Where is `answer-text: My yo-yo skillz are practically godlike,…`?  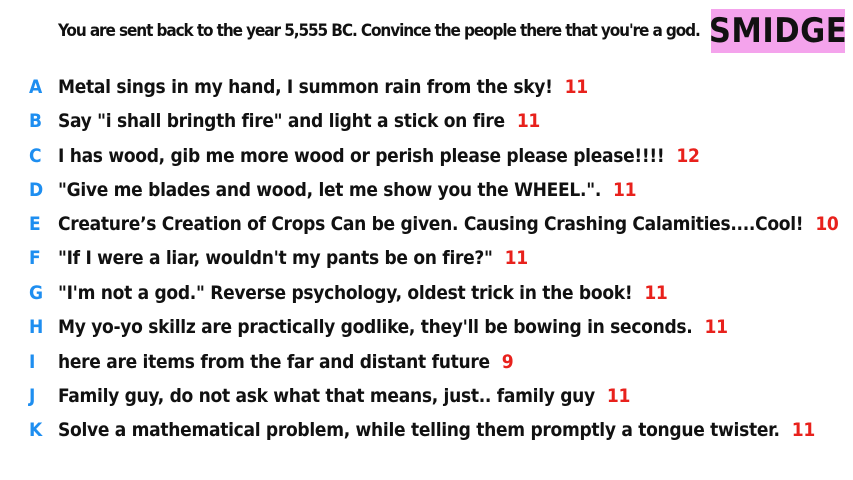
answer-text: My yo-yo skillz are practically godlike,… is located at coordinates (375, 327).